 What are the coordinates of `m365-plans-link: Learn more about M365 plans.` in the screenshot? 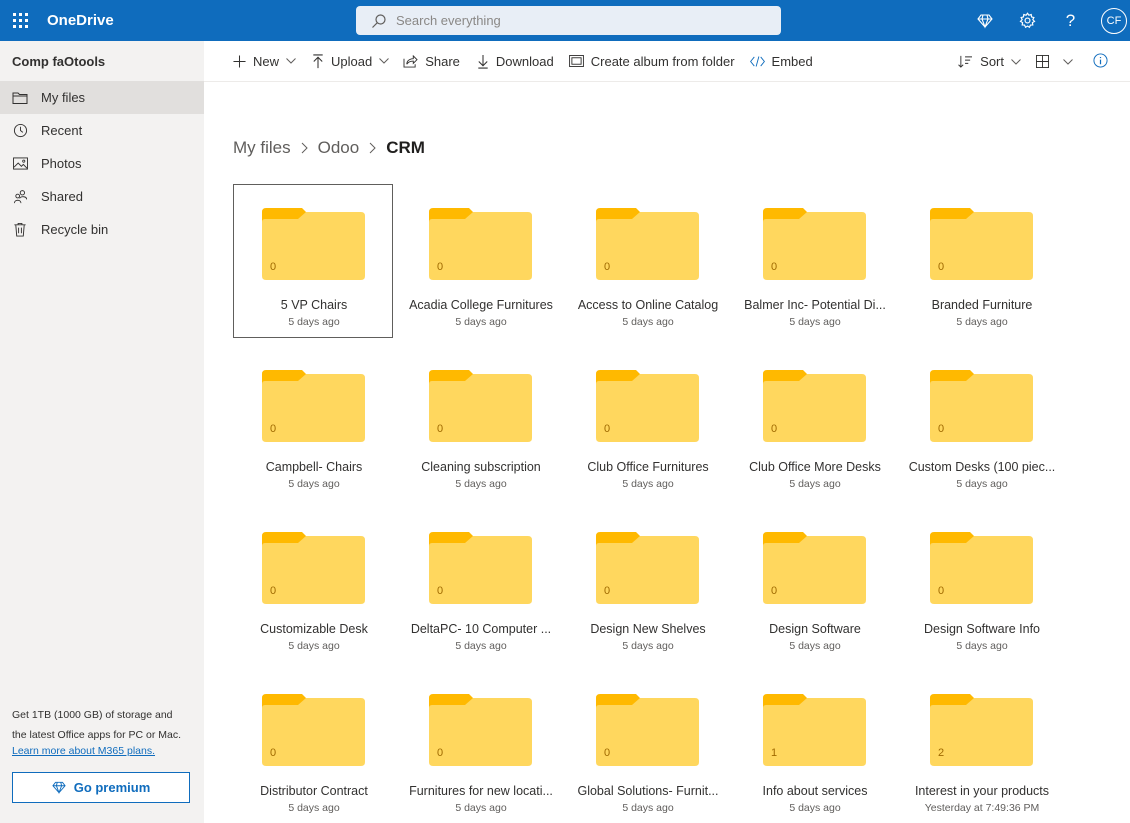 It's located at (102, 751).